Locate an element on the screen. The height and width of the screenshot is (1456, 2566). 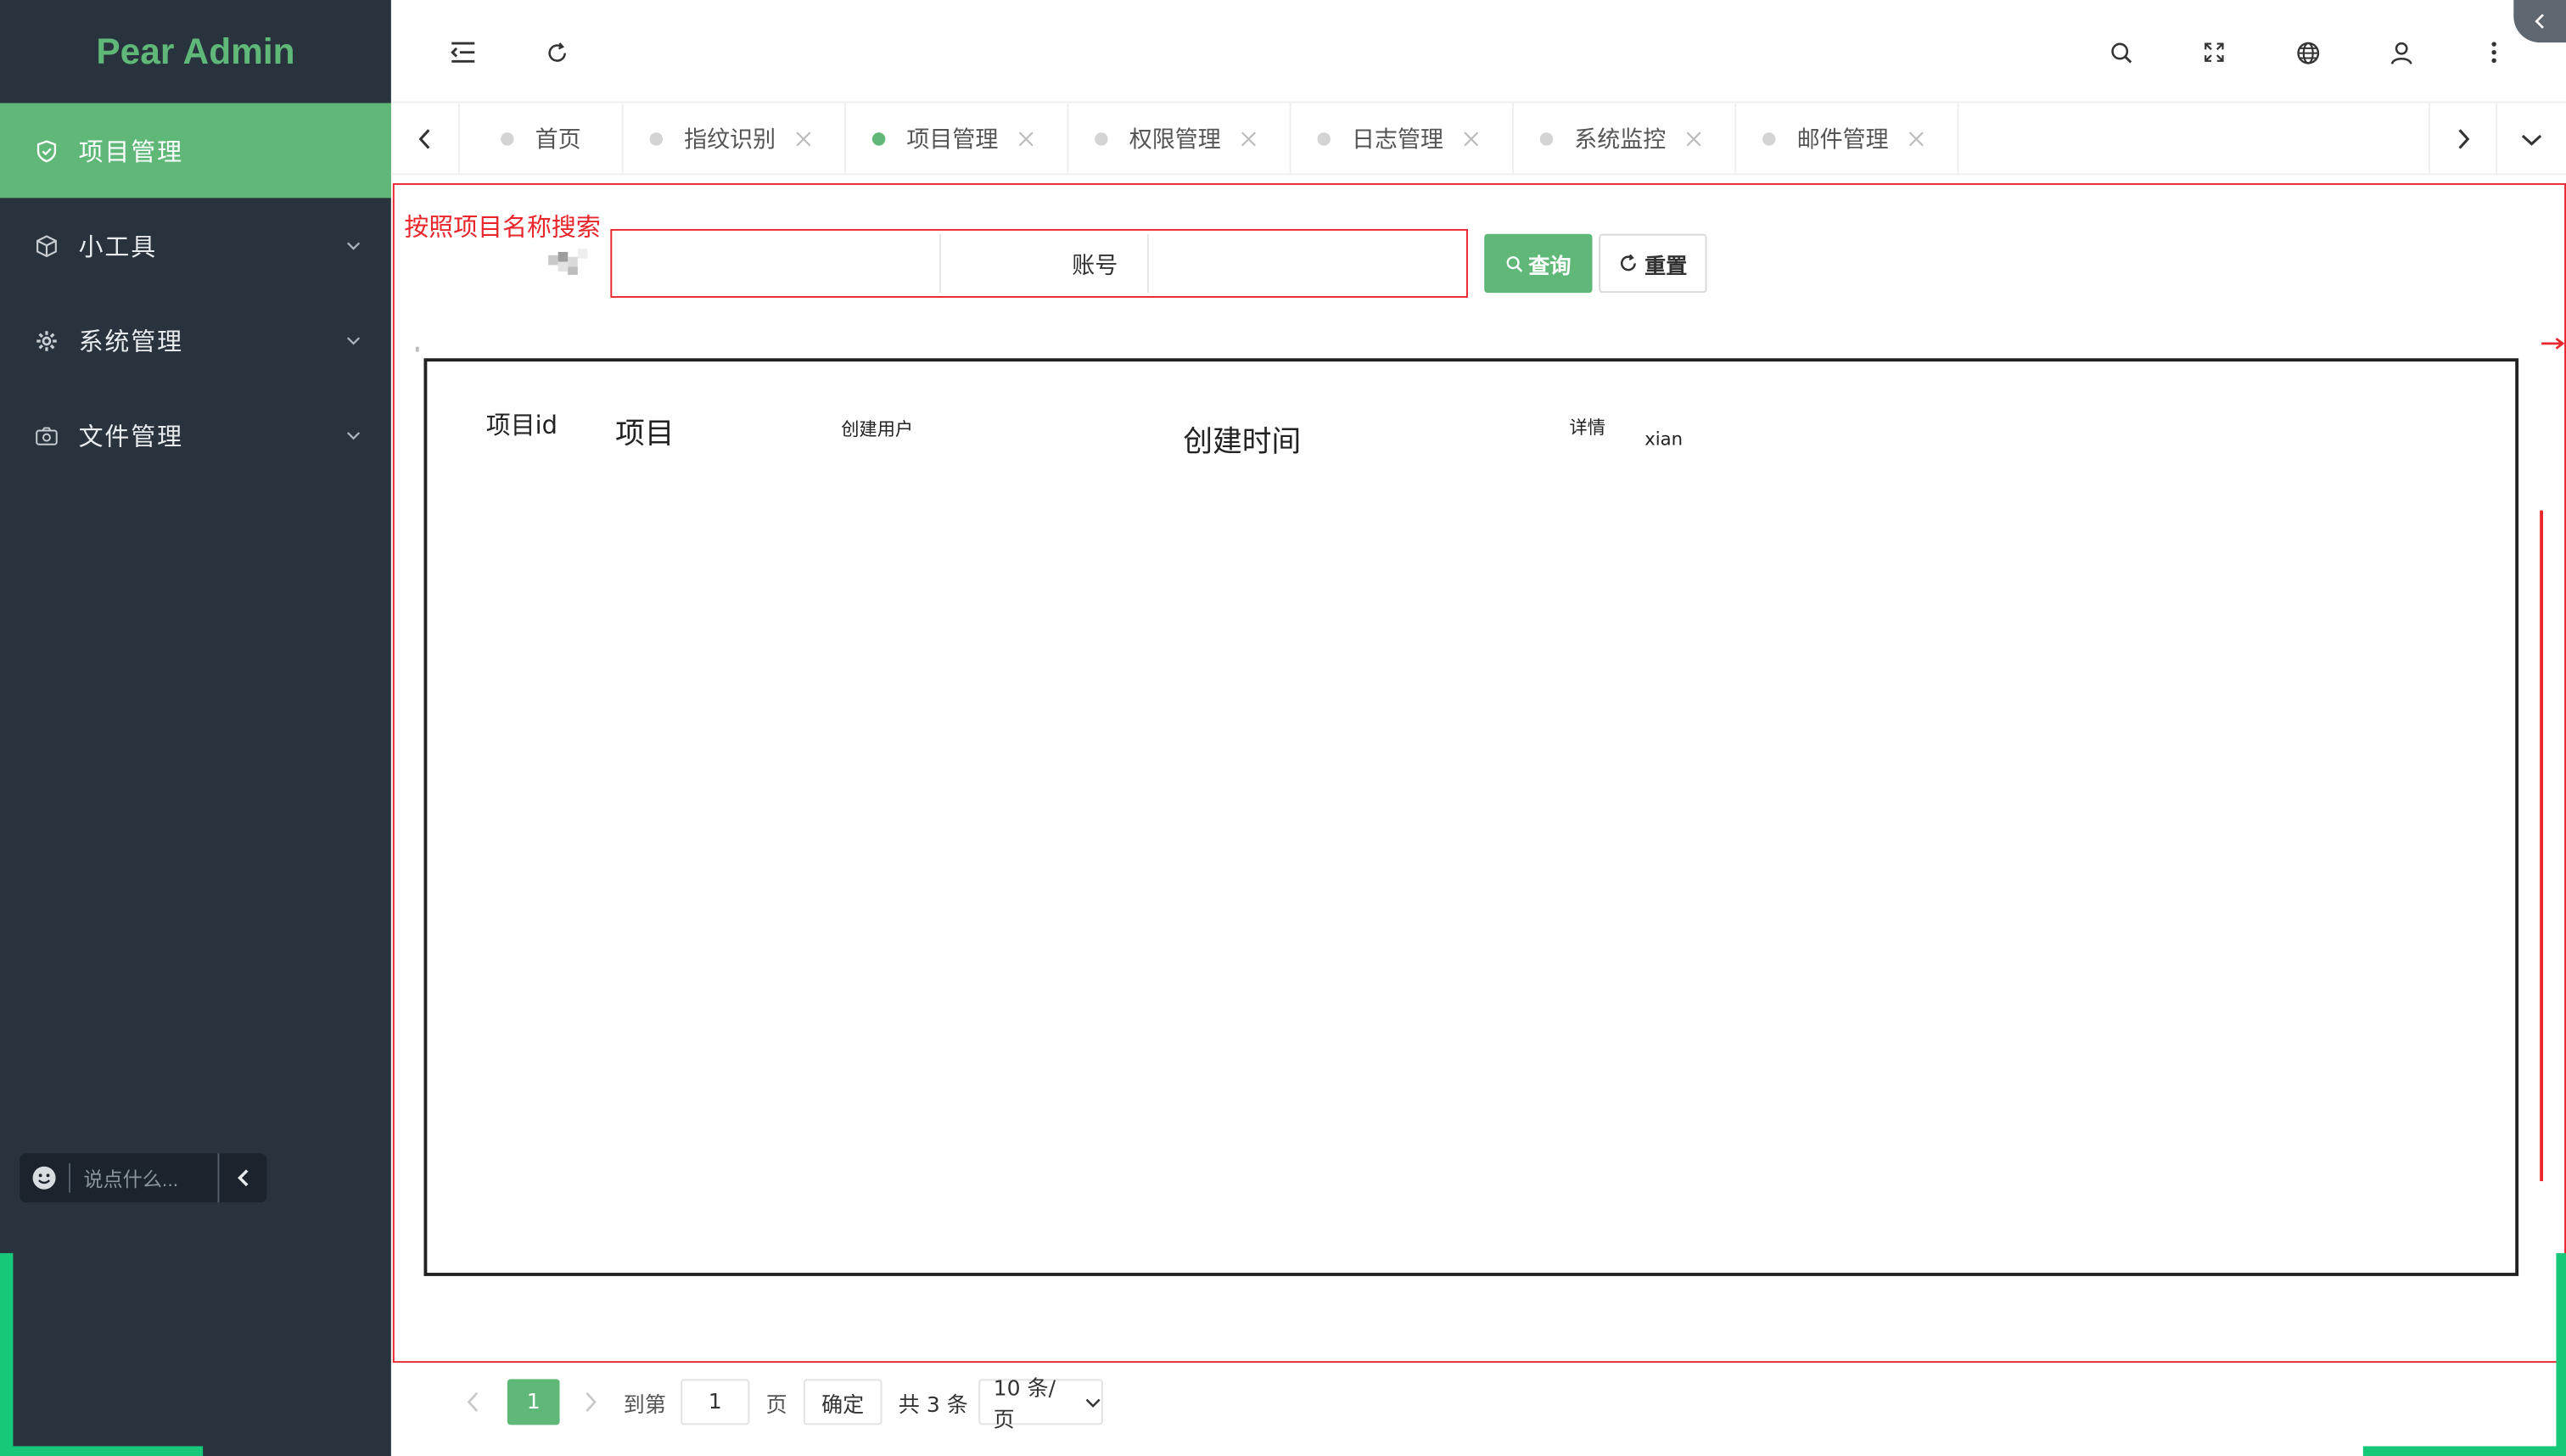
chevron-right-icon is located at coordinates (2463, 139).